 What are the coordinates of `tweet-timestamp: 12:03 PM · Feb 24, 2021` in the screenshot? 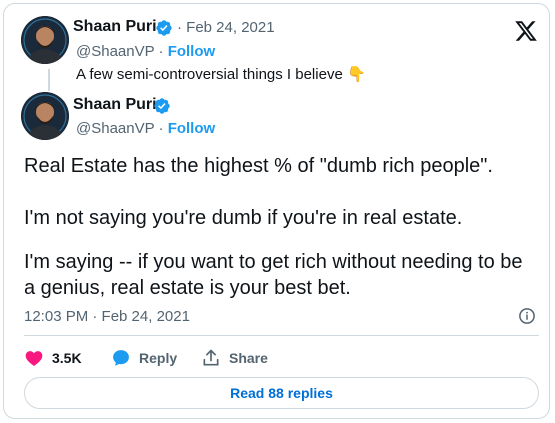 It's located at (107, 316).